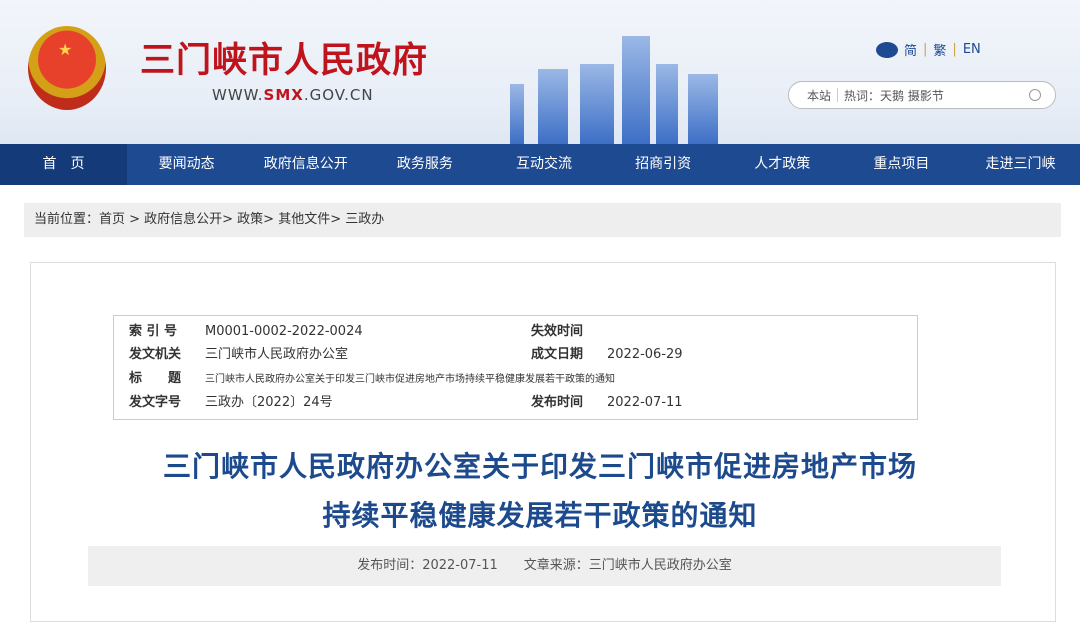 The width and height of the screenshot is (1080, 622). What do you see at coordinates (1035, 95) in the screenshot?
I see `search-icon` at bounding box center [1035, 95].